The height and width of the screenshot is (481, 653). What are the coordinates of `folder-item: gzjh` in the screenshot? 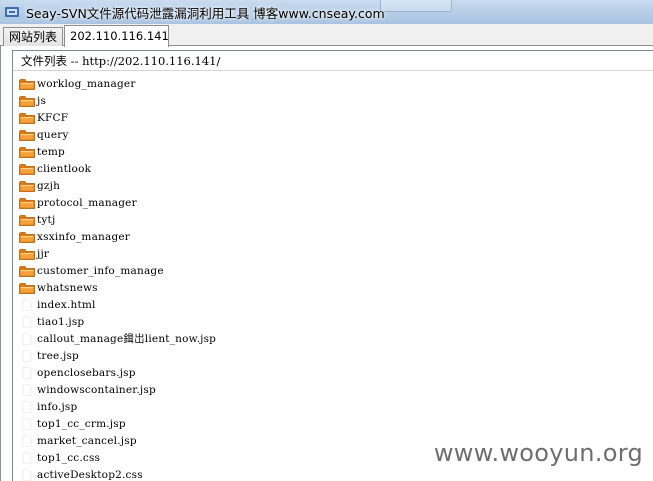 It's located at (333, 185).